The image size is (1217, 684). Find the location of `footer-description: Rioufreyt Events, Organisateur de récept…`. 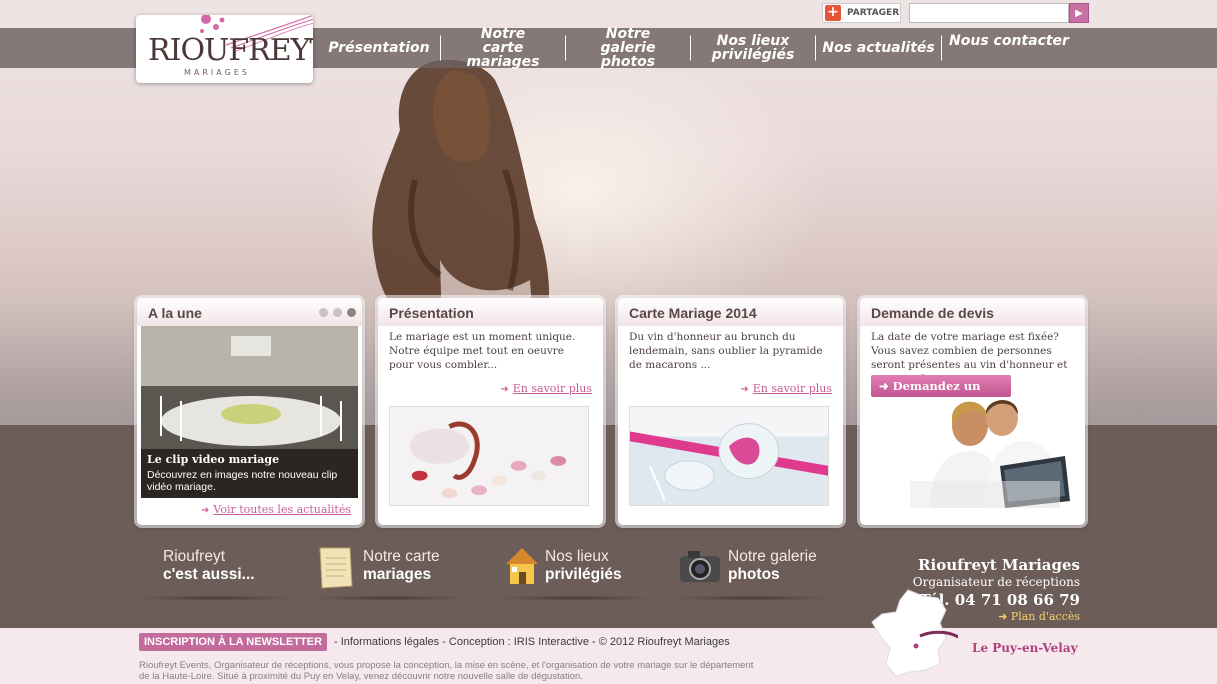

footer-description: Rioufreyt Events, Organisateur de récept… is located at coordinates (446, 671).